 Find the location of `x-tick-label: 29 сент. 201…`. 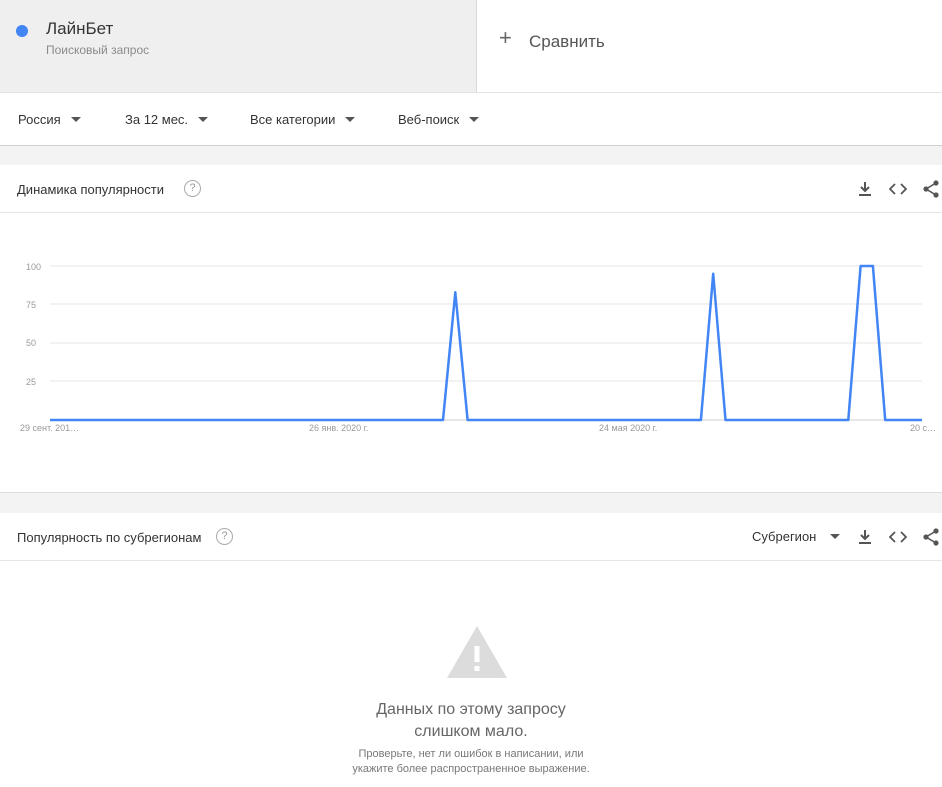

x-tick-label: 29 сент. 201… is located at coordinates (50, 428).